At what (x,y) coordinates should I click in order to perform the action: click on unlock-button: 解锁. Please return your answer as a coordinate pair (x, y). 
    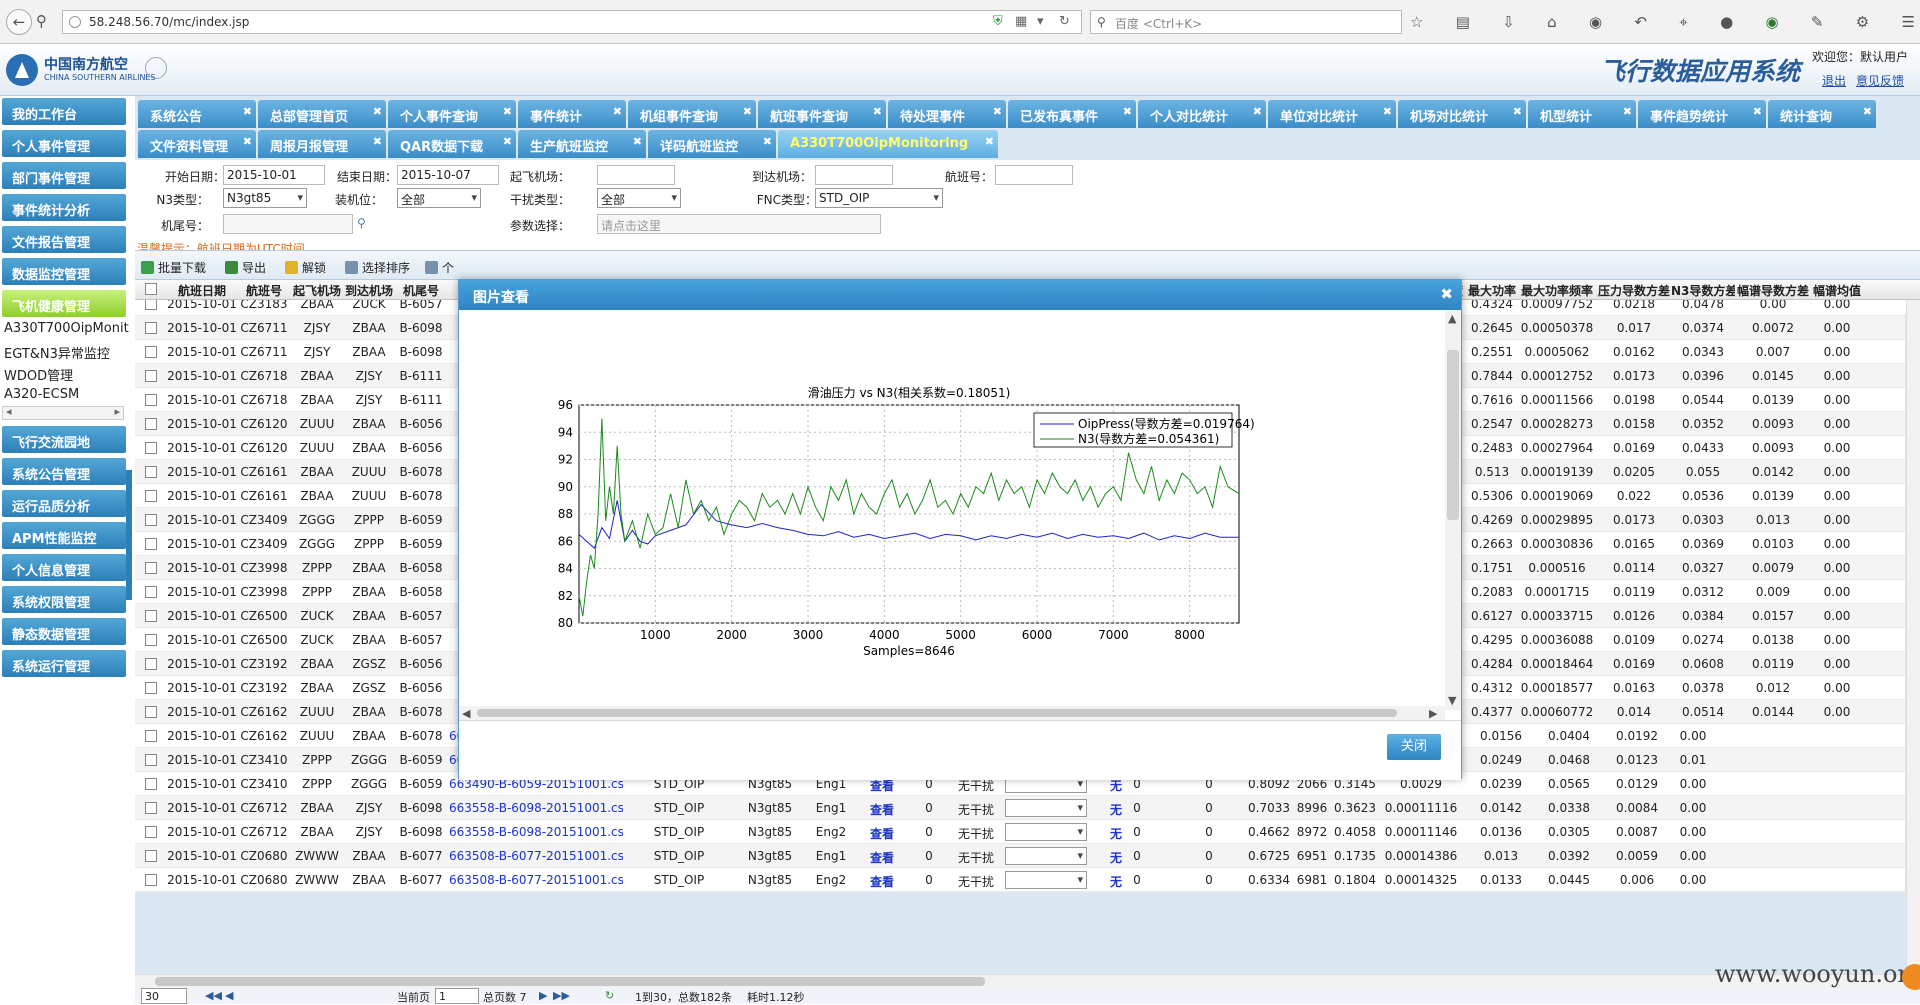
    Looking at the image, I should click on (305, 267).